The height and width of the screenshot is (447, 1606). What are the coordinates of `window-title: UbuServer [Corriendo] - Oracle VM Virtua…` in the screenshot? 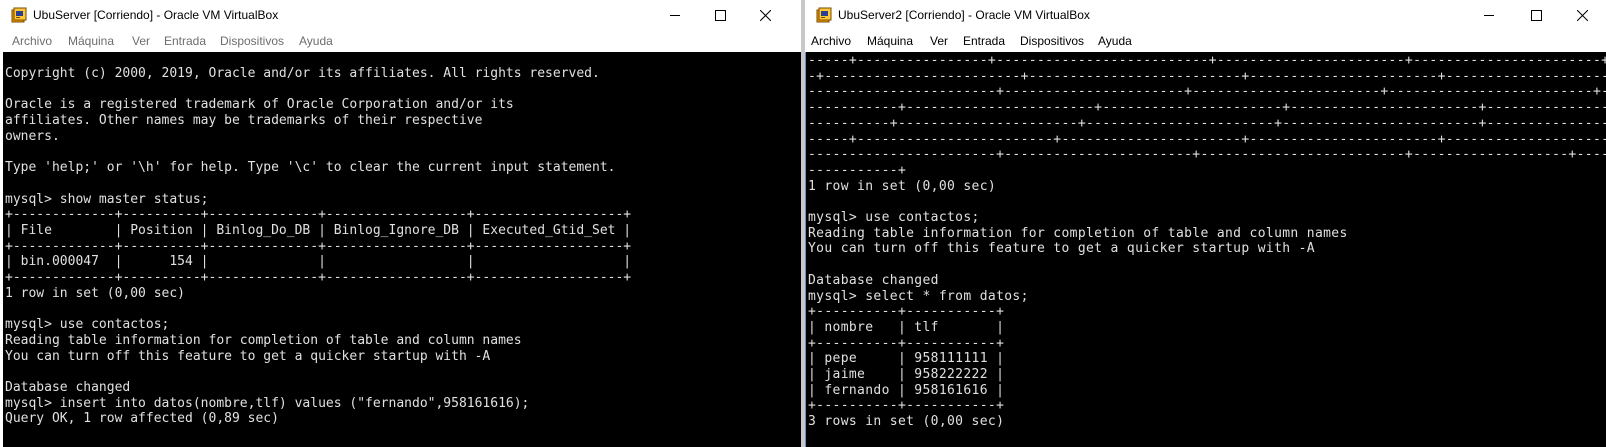 It's located at (156, 15).